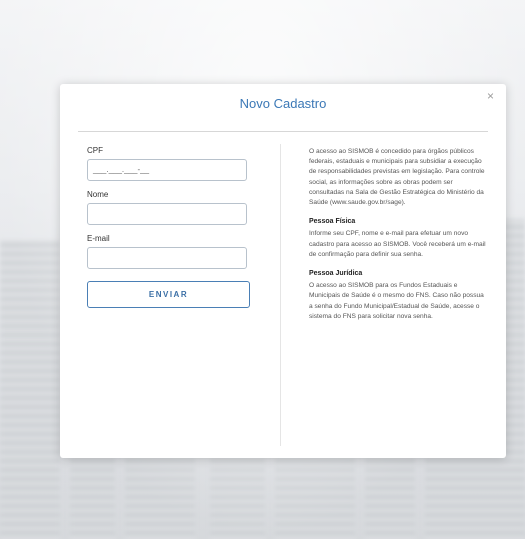  Describe the element at coordinates (283, 103) in the screenshot. I see `modal-title: Novo Cadastro` at that location.